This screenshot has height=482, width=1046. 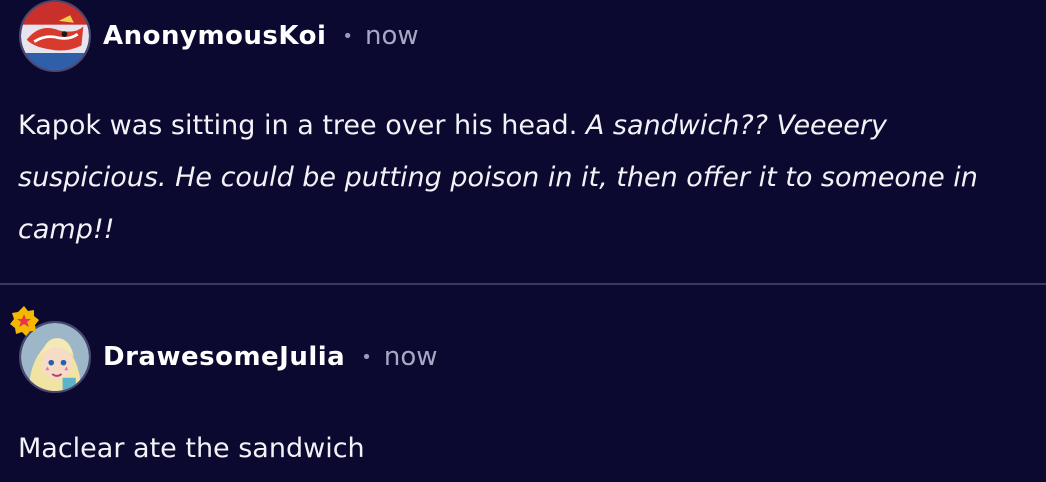 I want to click on comment-meta: DrawesomeJulia • now, so click(x=270, y=357).